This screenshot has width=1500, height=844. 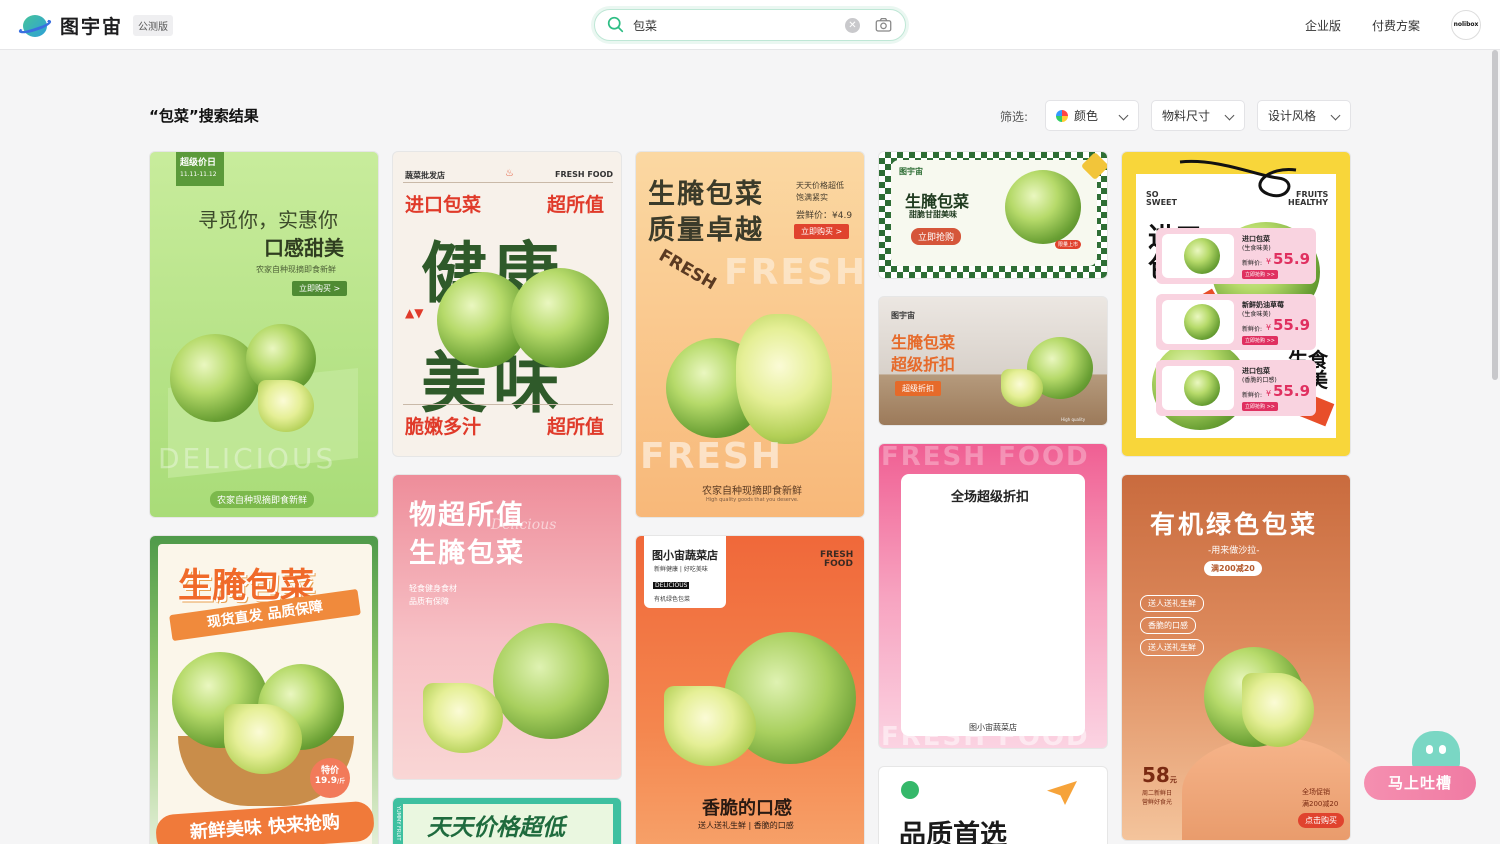 What do you see at coordinates (1420, 783) in the screenshot?
I see `feedback-button: 马上吐槽` at bounding box center [1420, 783].